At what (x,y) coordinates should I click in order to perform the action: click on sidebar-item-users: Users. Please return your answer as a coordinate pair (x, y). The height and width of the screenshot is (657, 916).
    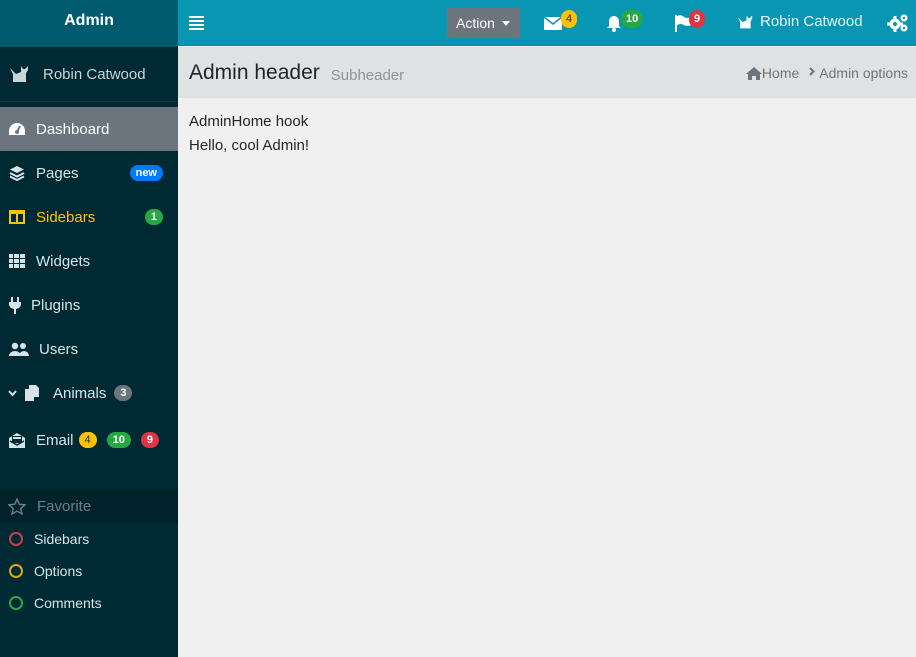
    Looking at the image, I should click on (89, 349).